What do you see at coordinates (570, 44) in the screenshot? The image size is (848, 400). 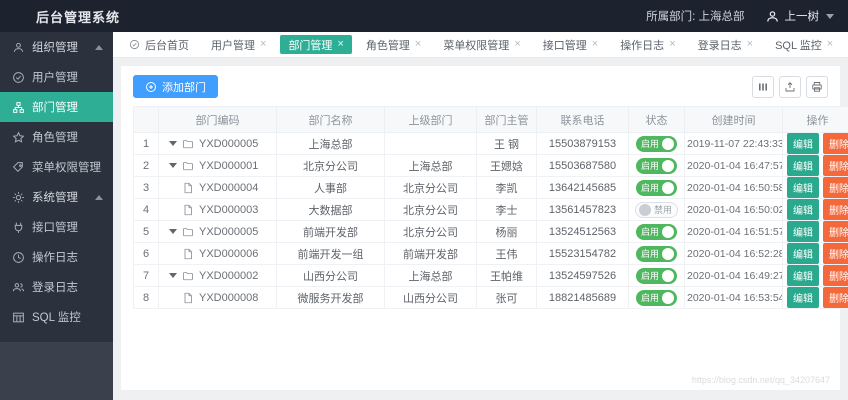 I see `tab-接口管理: 接口管理 ×` at bounding box center [570, 44].